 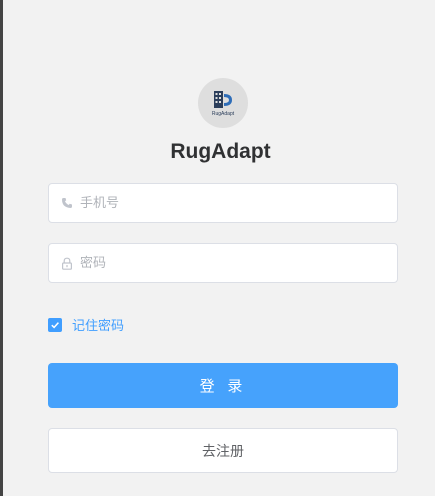 I want to click on checkbox-checked-icon, so click(x=55, y=324).